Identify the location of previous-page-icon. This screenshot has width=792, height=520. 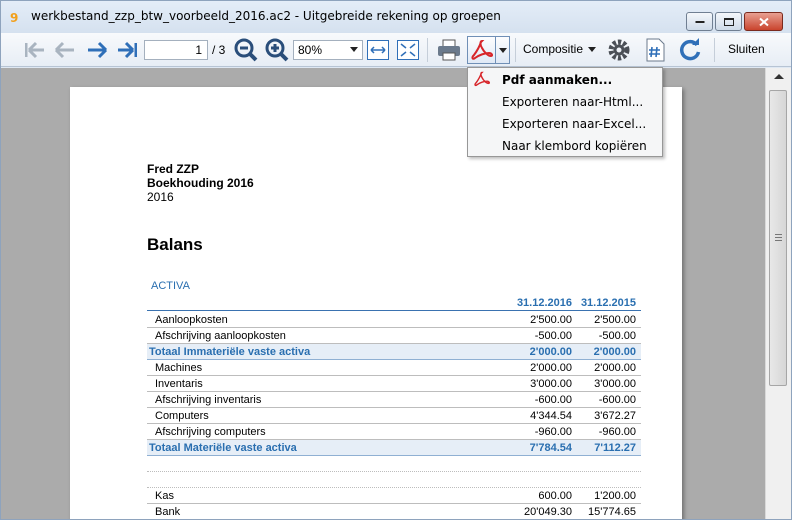
(65, 50).